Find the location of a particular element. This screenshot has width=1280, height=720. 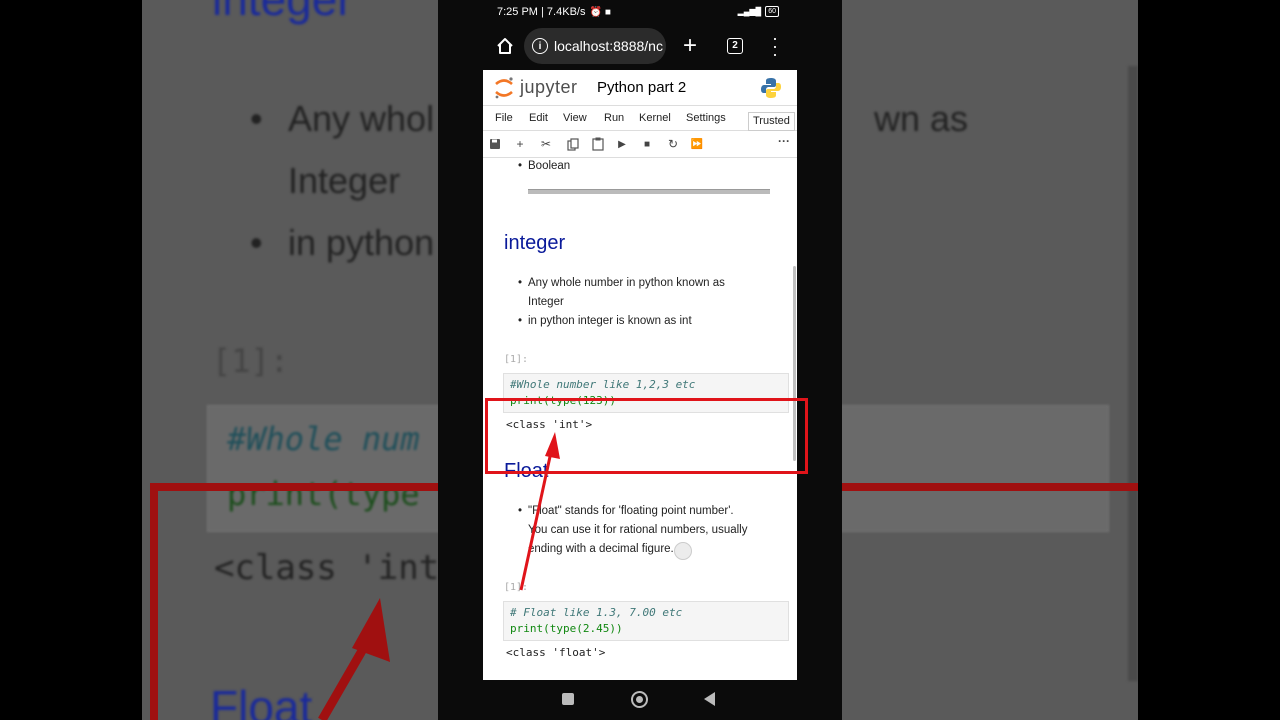

back-triangle-icon is located at coordinates (709, 699).